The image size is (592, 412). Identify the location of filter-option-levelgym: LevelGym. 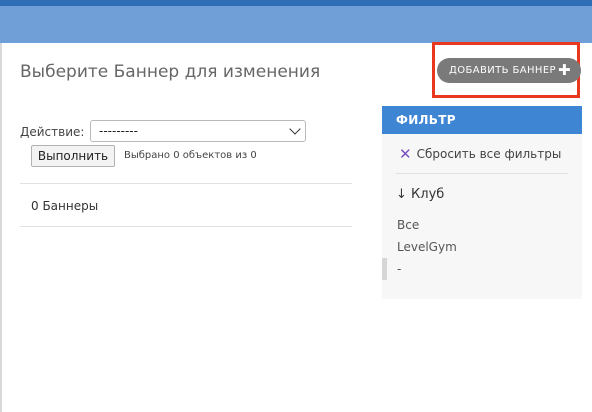
(427, 247).